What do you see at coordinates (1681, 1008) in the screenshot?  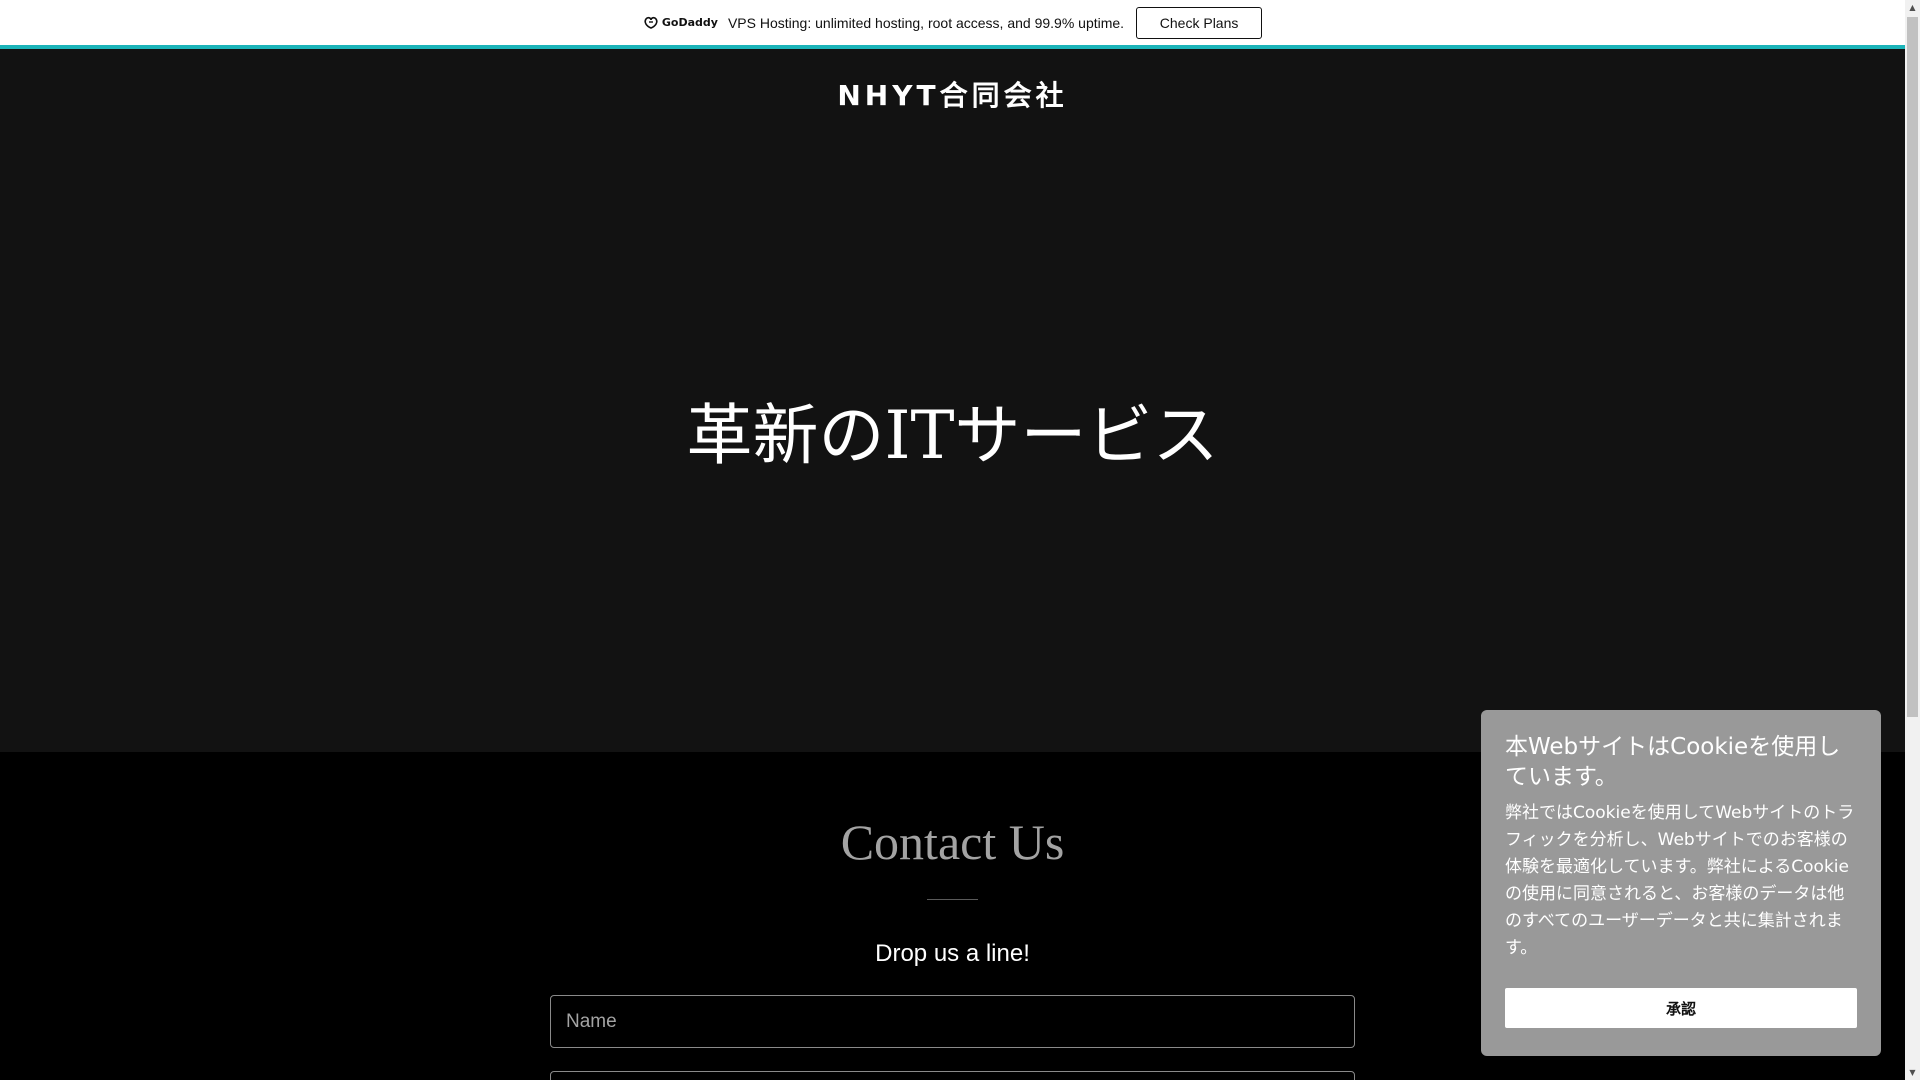 I see `cookie-accept-button: 承認` at bounding box center [1681, 1008].